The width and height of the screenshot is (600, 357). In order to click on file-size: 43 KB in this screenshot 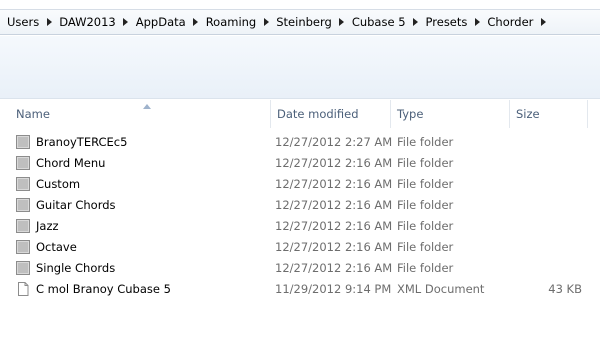, I will do `click(565, 289)`.